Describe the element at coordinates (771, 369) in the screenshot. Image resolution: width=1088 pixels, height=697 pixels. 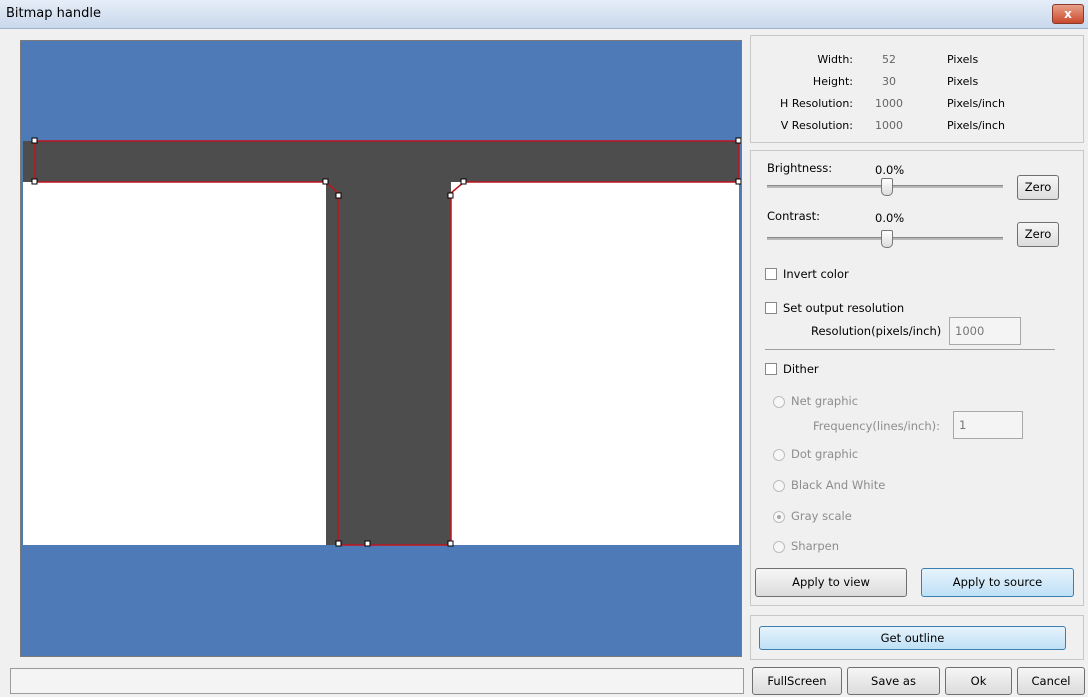
I see `dither-checkbox` at that location.